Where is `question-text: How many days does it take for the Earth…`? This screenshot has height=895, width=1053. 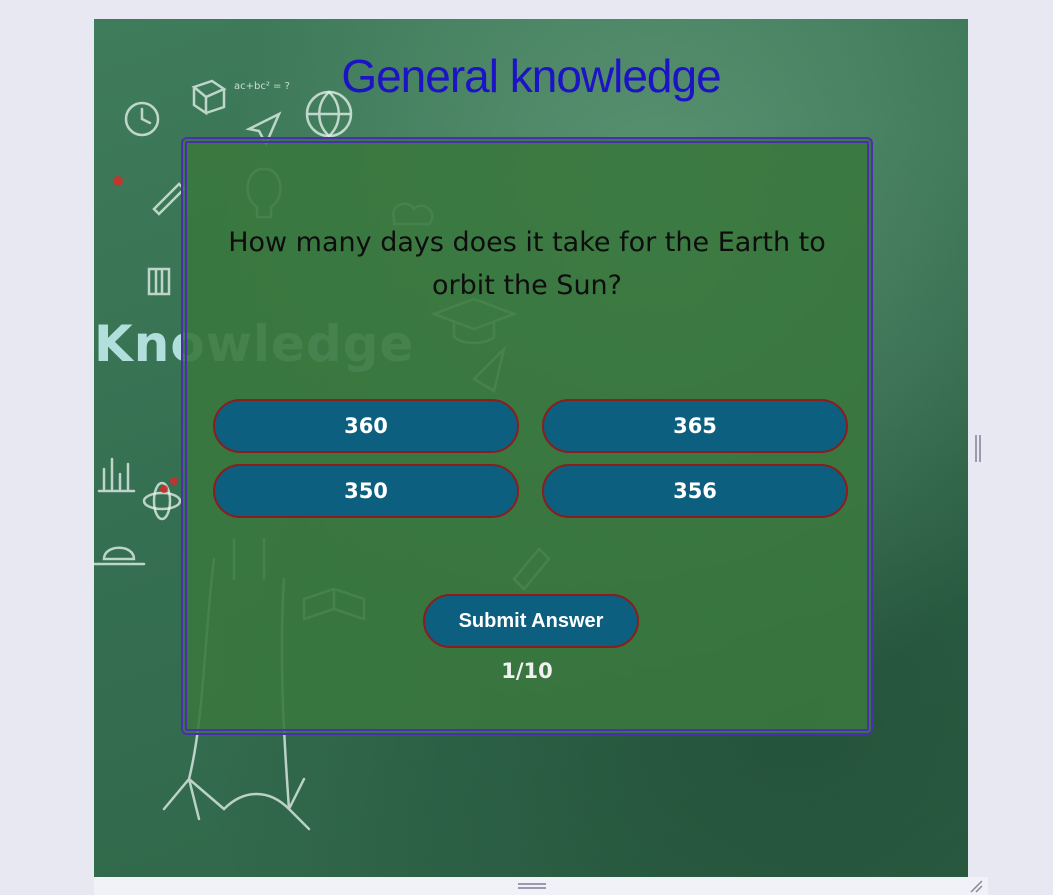
question-text: How many days does it take for the Earth… is located at coordinates (527, 264).